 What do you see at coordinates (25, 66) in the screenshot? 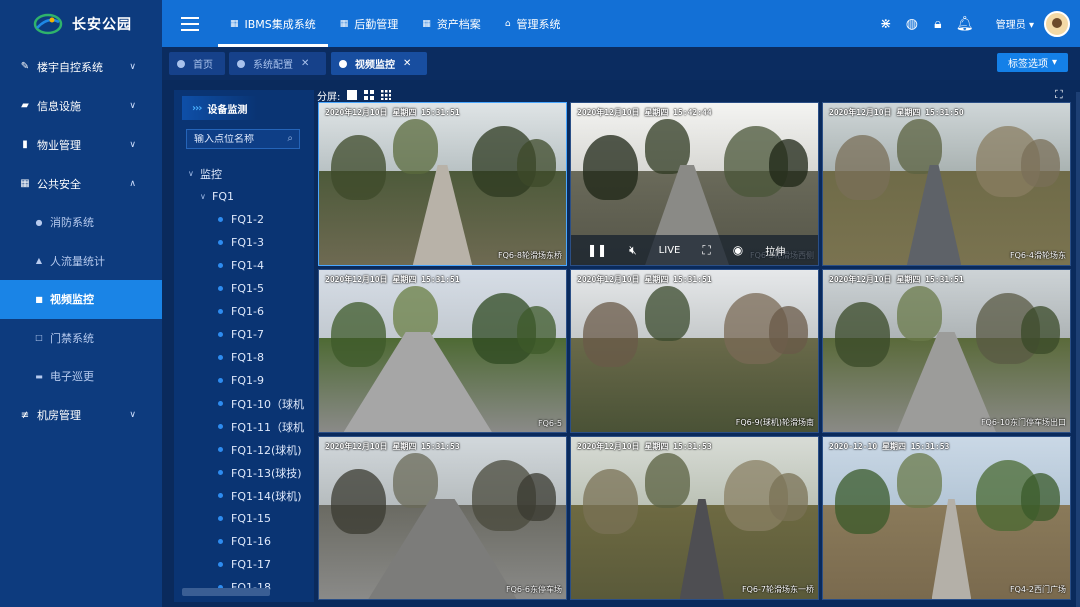
I see `wrench-icon: ✎` at bounding box center [25, 66].